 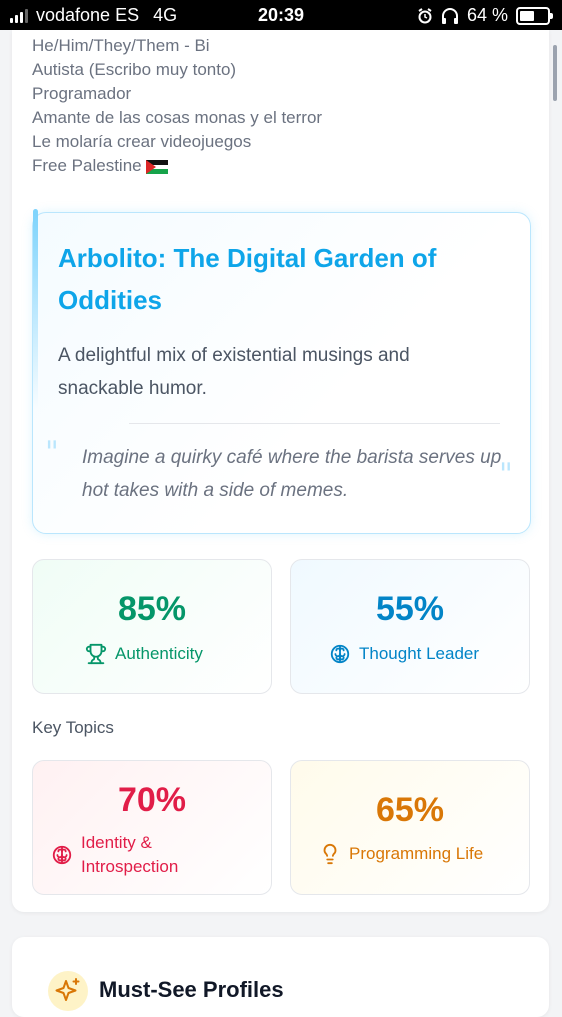 I want to click on close-quote-icon: ", so click(x=506, y=474).